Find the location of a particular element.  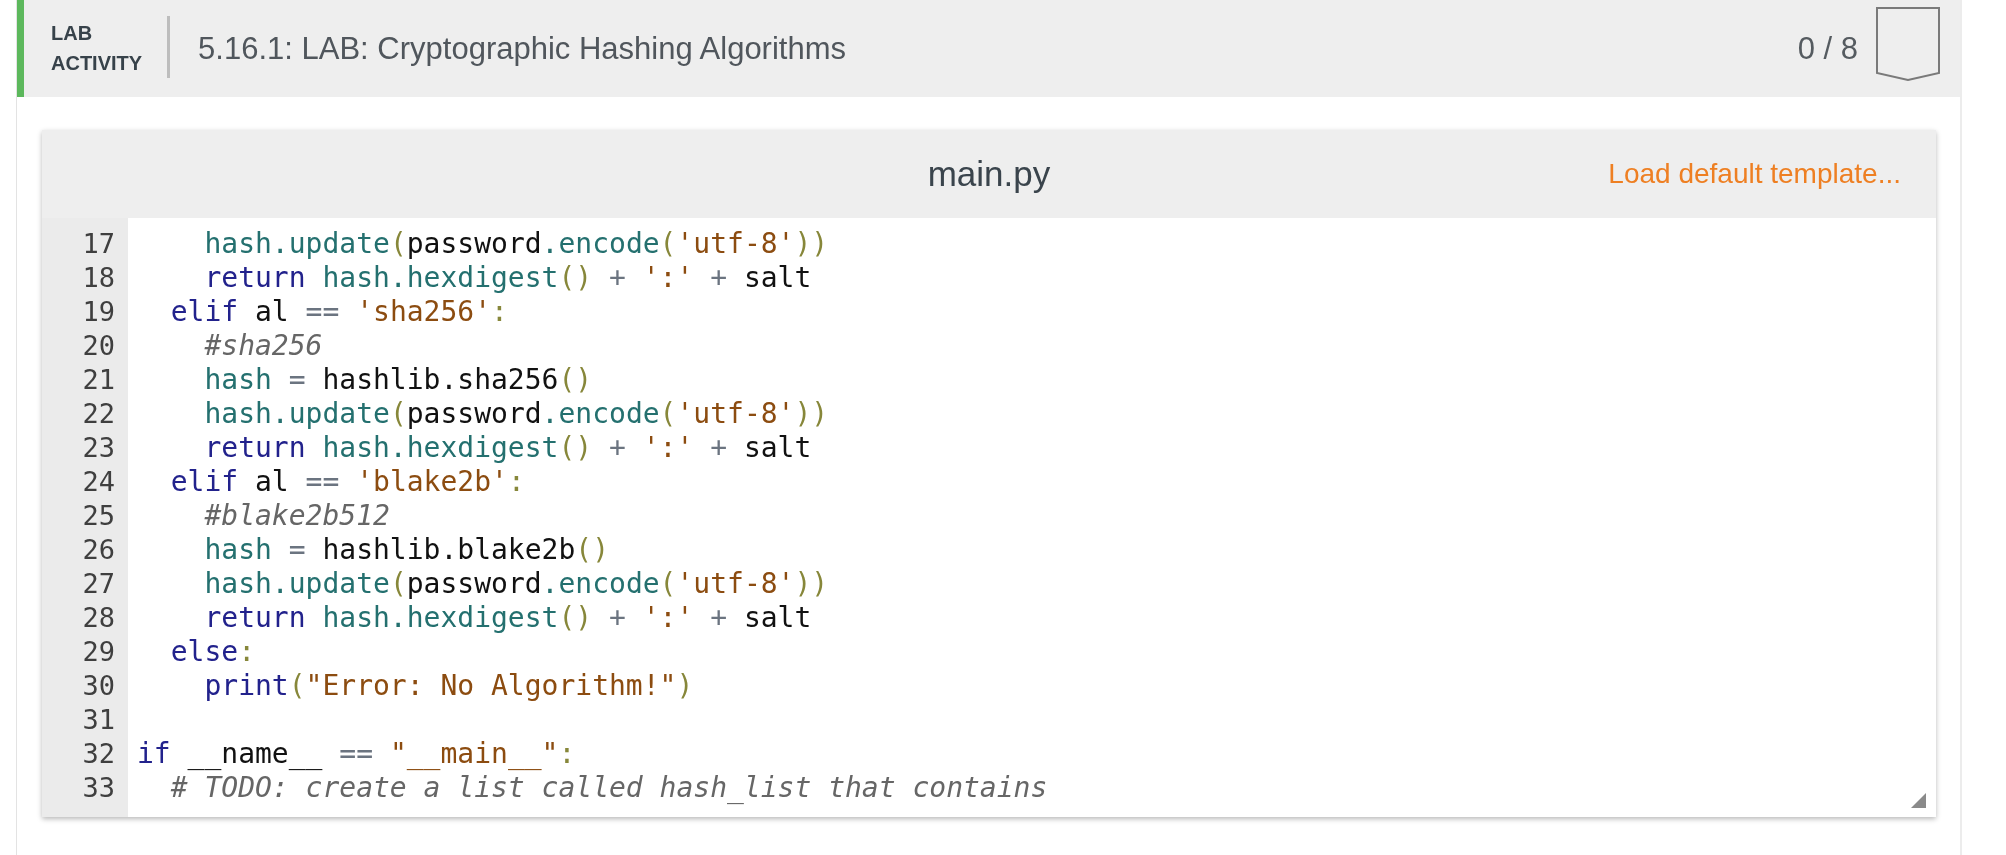

code-line: hash = hashlib.blake2b() is located at coordinates (406, 550).